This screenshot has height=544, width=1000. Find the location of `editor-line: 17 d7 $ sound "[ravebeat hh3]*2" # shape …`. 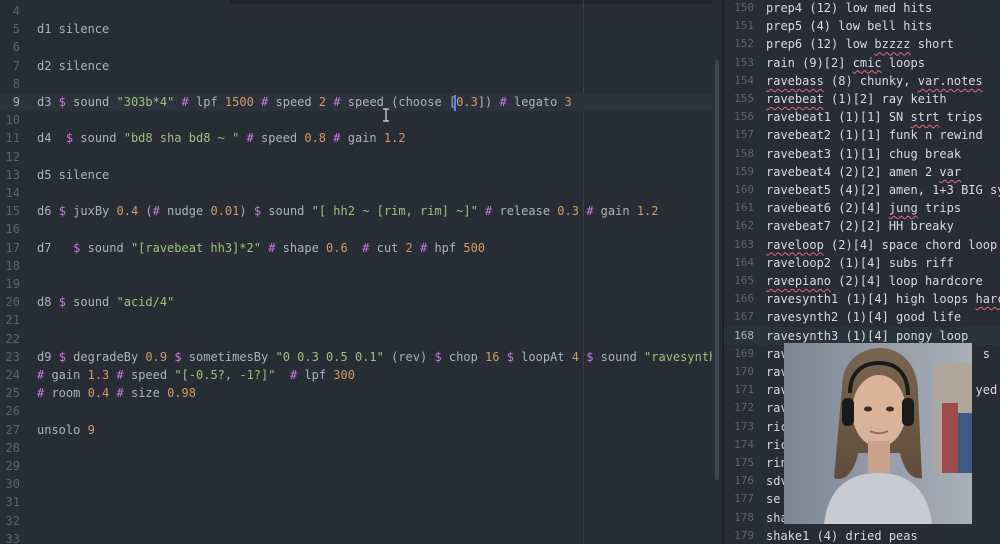

editor-line: 17 d7 $ sound "[ravebeat hh3]*2" # shape … is located at coordinates (361, 248).